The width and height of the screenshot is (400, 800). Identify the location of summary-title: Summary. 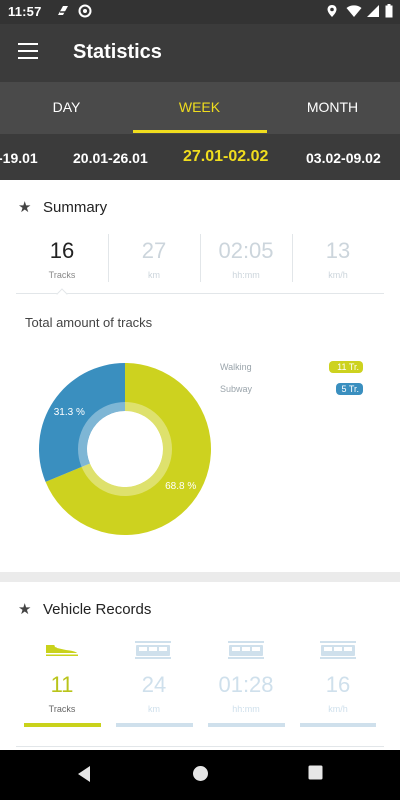
(75, 207).